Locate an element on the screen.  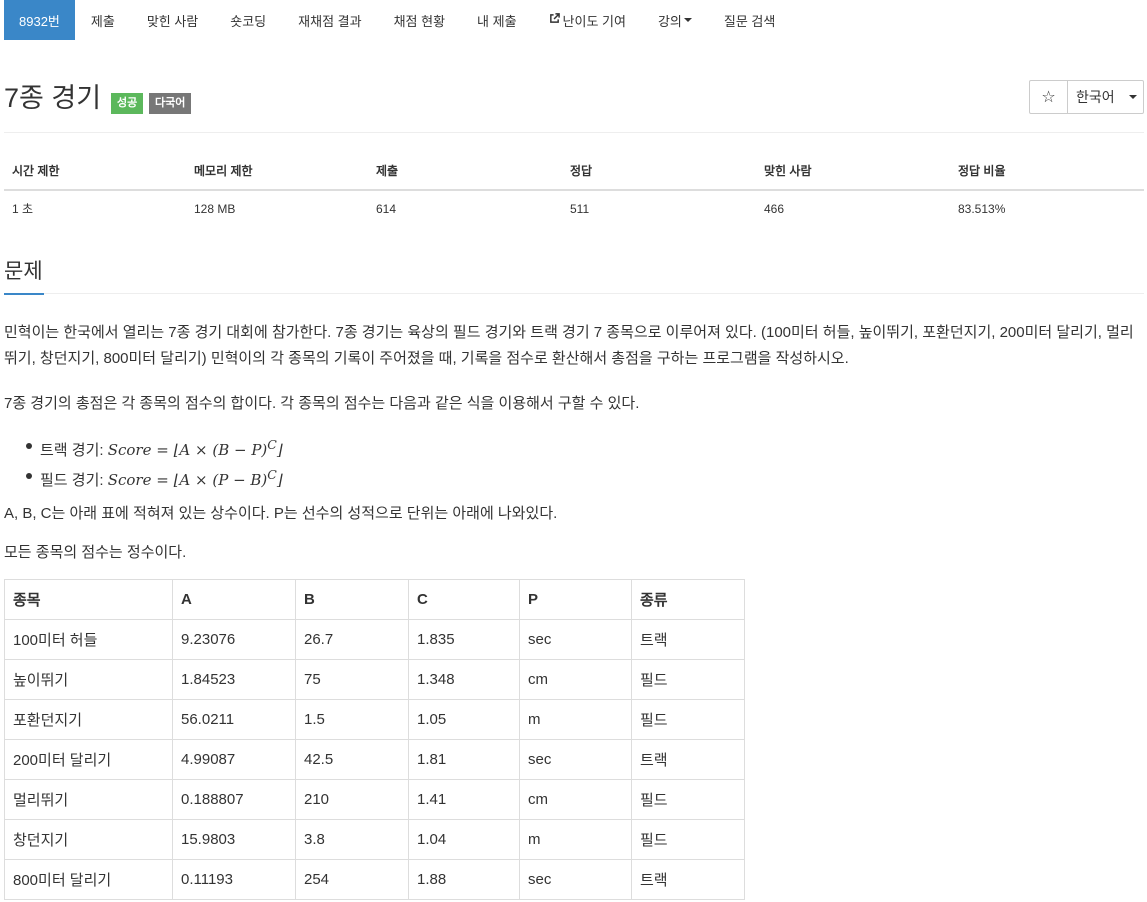
table-cell: 75 is located at coordinates (352, 679).